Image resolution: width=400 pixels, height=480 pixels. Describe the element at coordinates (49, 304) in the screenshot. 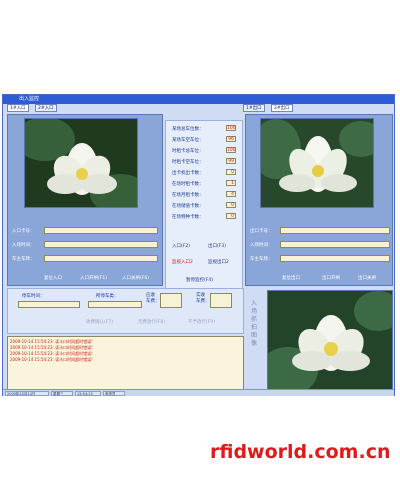

I see `parking-time-field` at that location.